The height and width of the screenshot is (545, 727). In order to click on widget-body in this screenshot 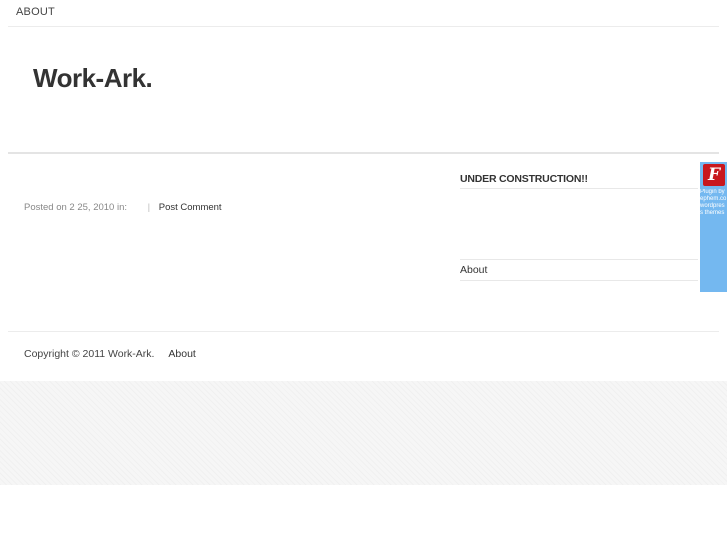, I will do `click(579, 224)`.